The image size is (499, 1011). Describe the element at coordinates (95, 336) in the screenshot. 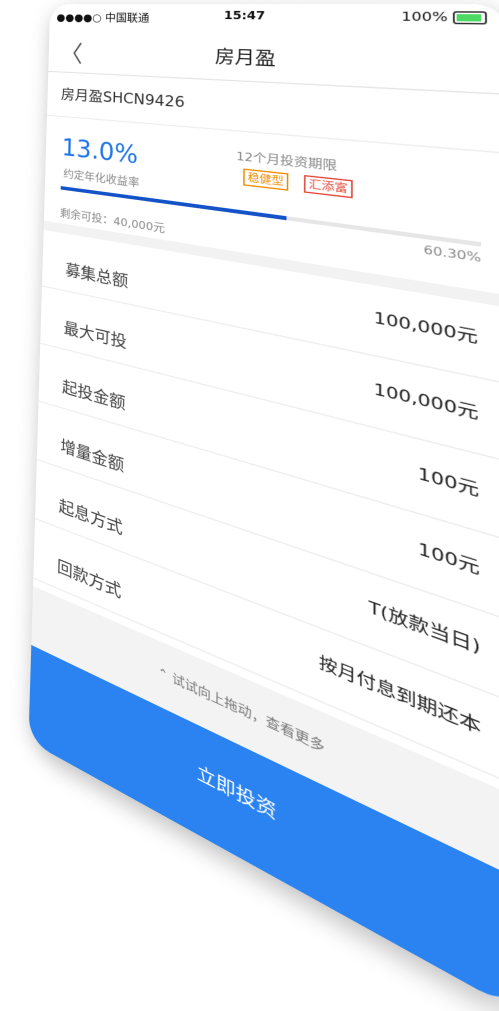

I see `detail-label: 最大可投` at that location.